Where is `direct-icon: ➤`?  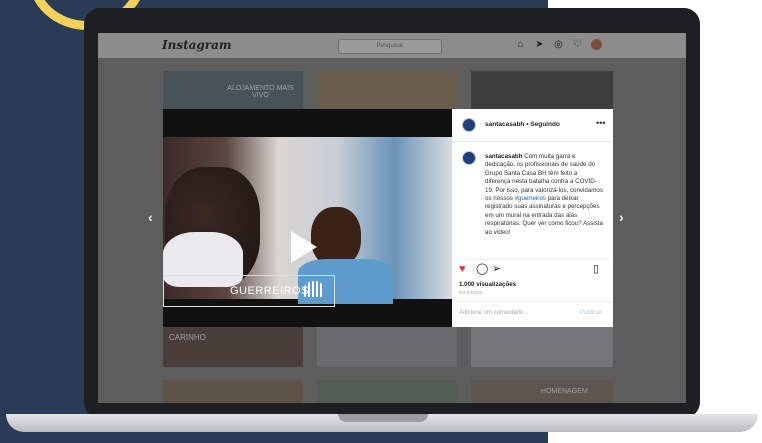 direct-icon: ➤ is located at coordinates (539, 44).